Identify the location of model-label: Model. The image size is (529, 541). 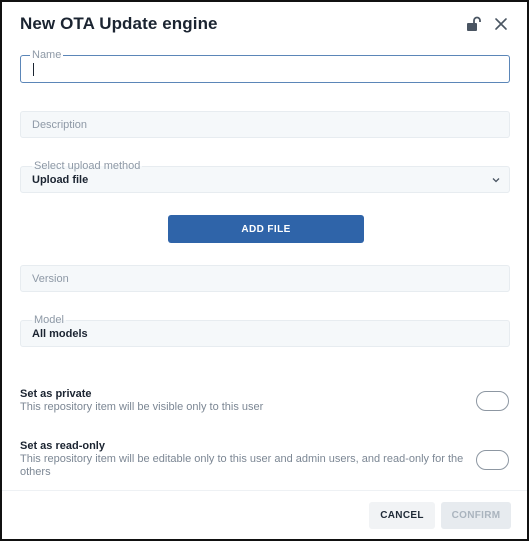
(49, 320).